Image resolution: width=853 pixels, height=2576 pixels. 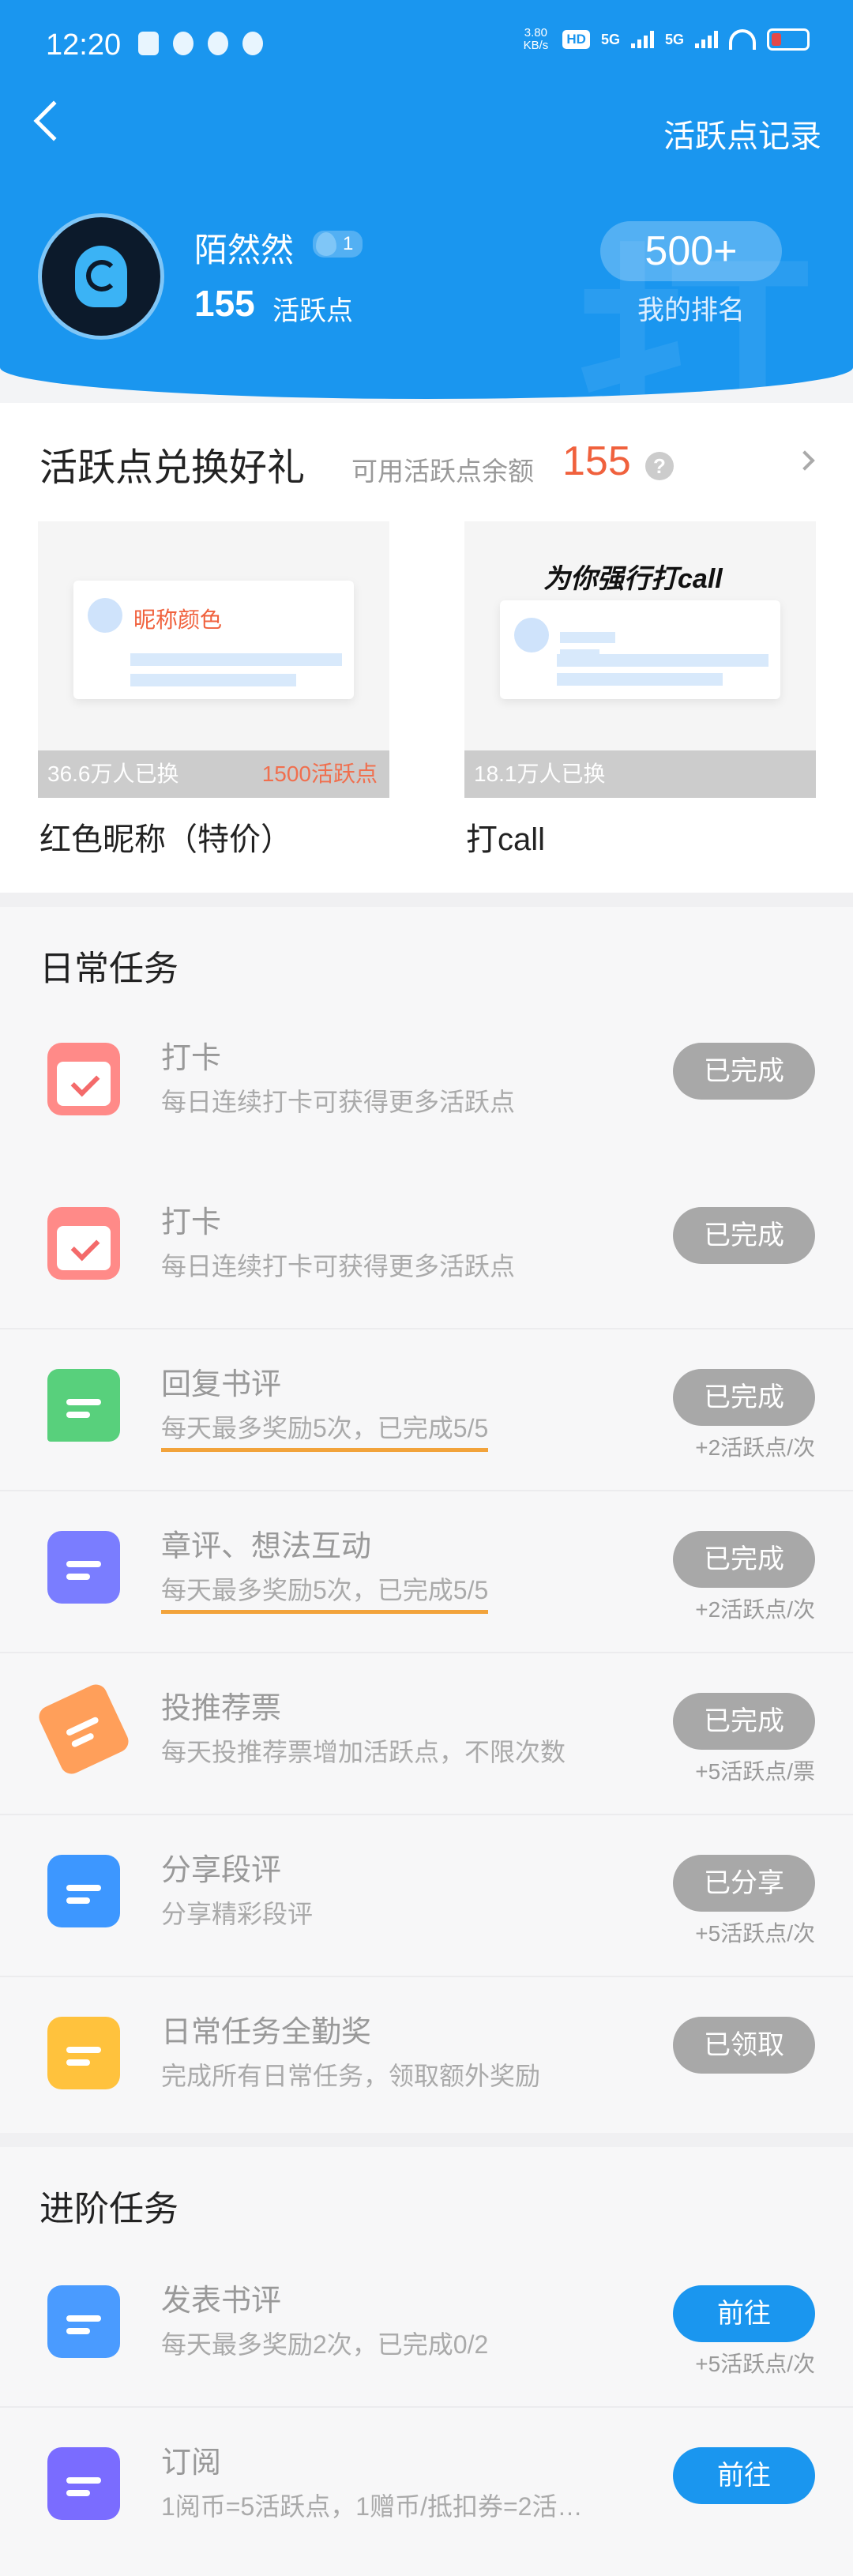 I want to click on task-chapter-comment: 章评、想法互动 每天最多奖励5次，已完成5/5 已完成 +2活跃点/次, so click(x=426, y=1572).